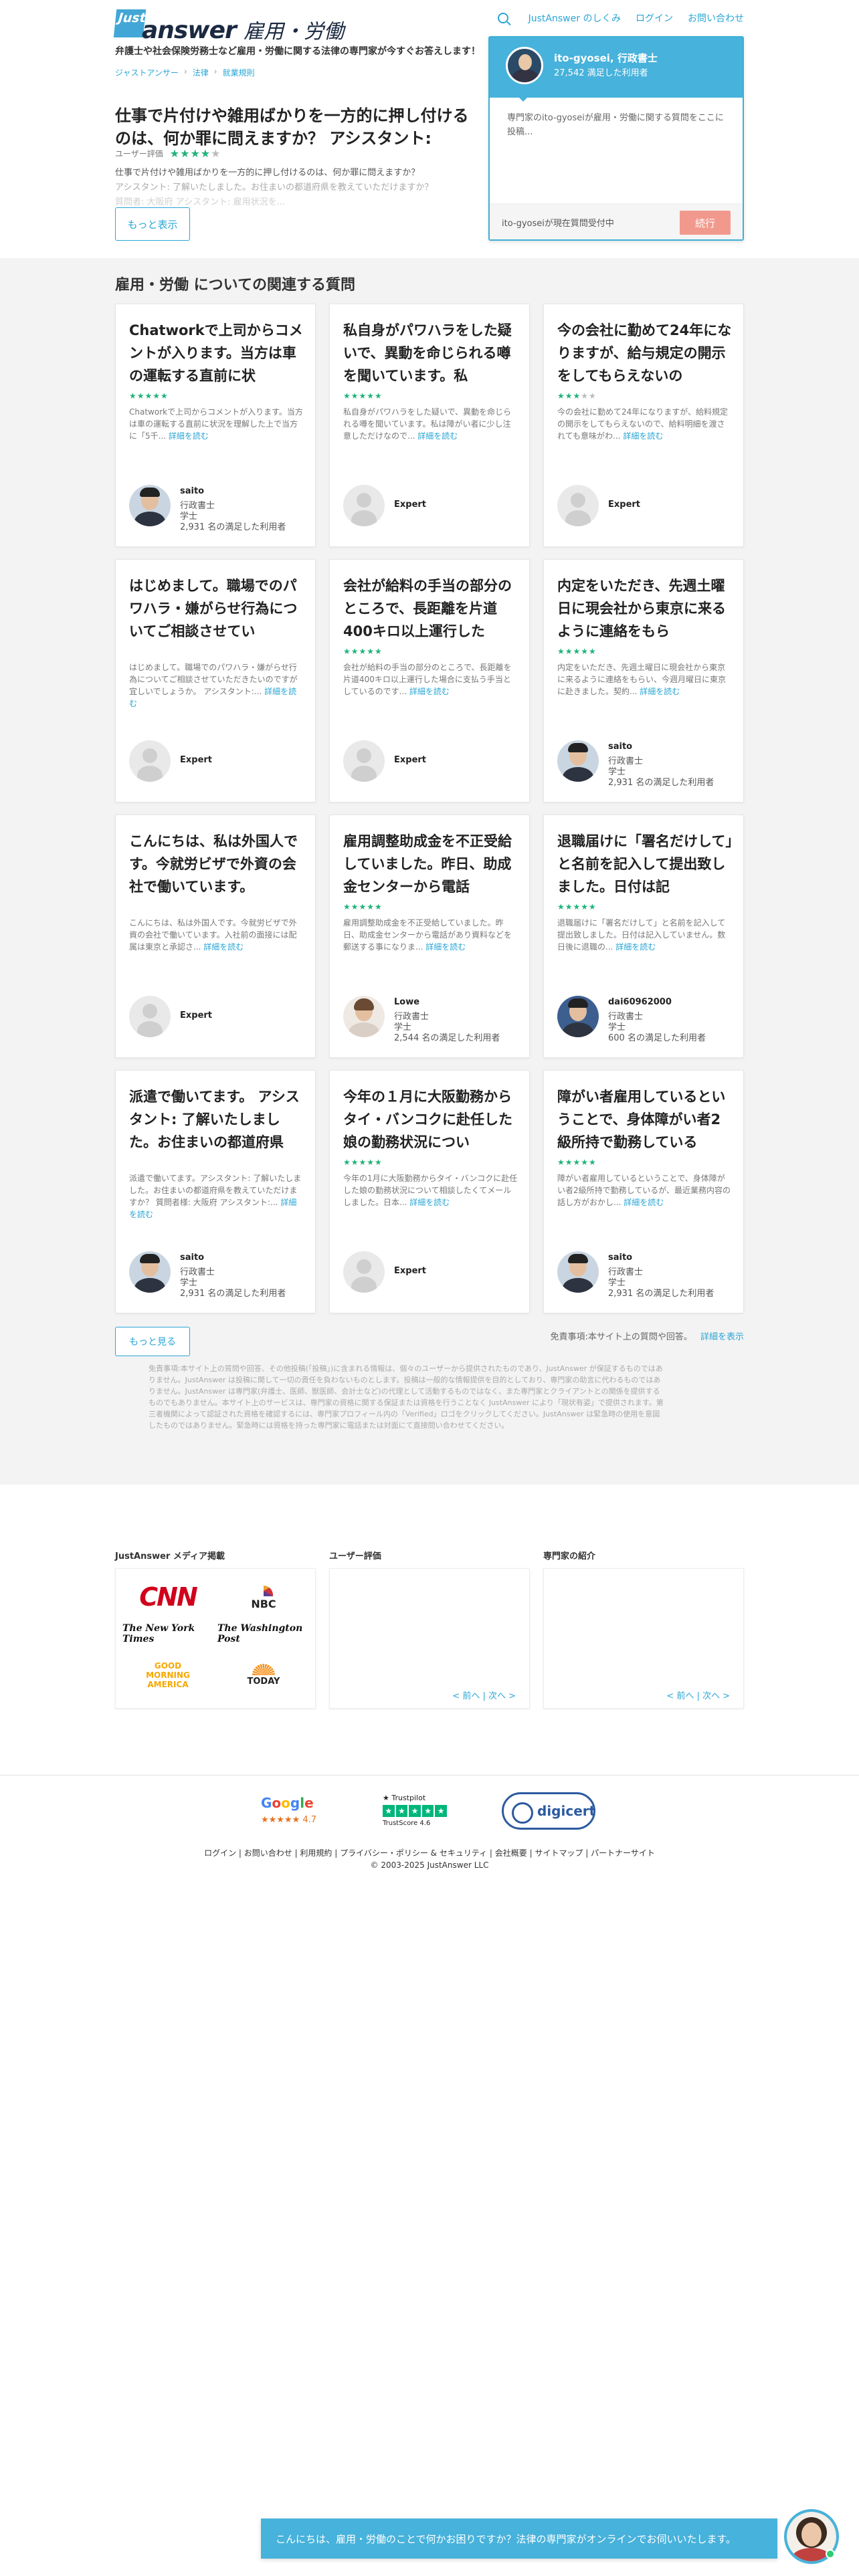 Image resolution: width=859 pixels, height=2576 pixels. I want to click on breadcrumb-work-rules: 就業規則, so click(239, 72).